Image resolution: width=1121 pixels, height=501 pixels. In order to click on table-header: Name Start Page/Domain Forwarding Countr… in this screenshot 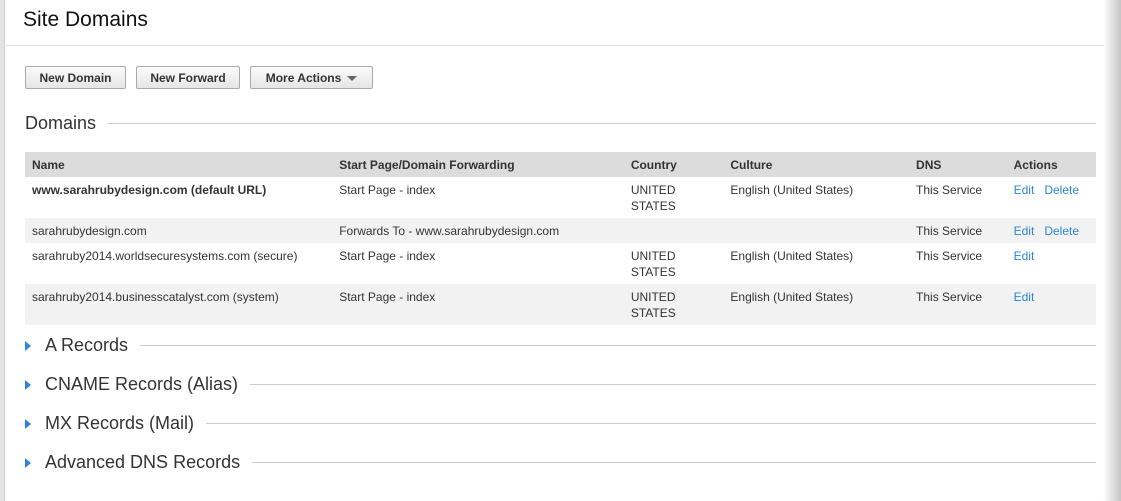, I will do `click(560, 164)`.